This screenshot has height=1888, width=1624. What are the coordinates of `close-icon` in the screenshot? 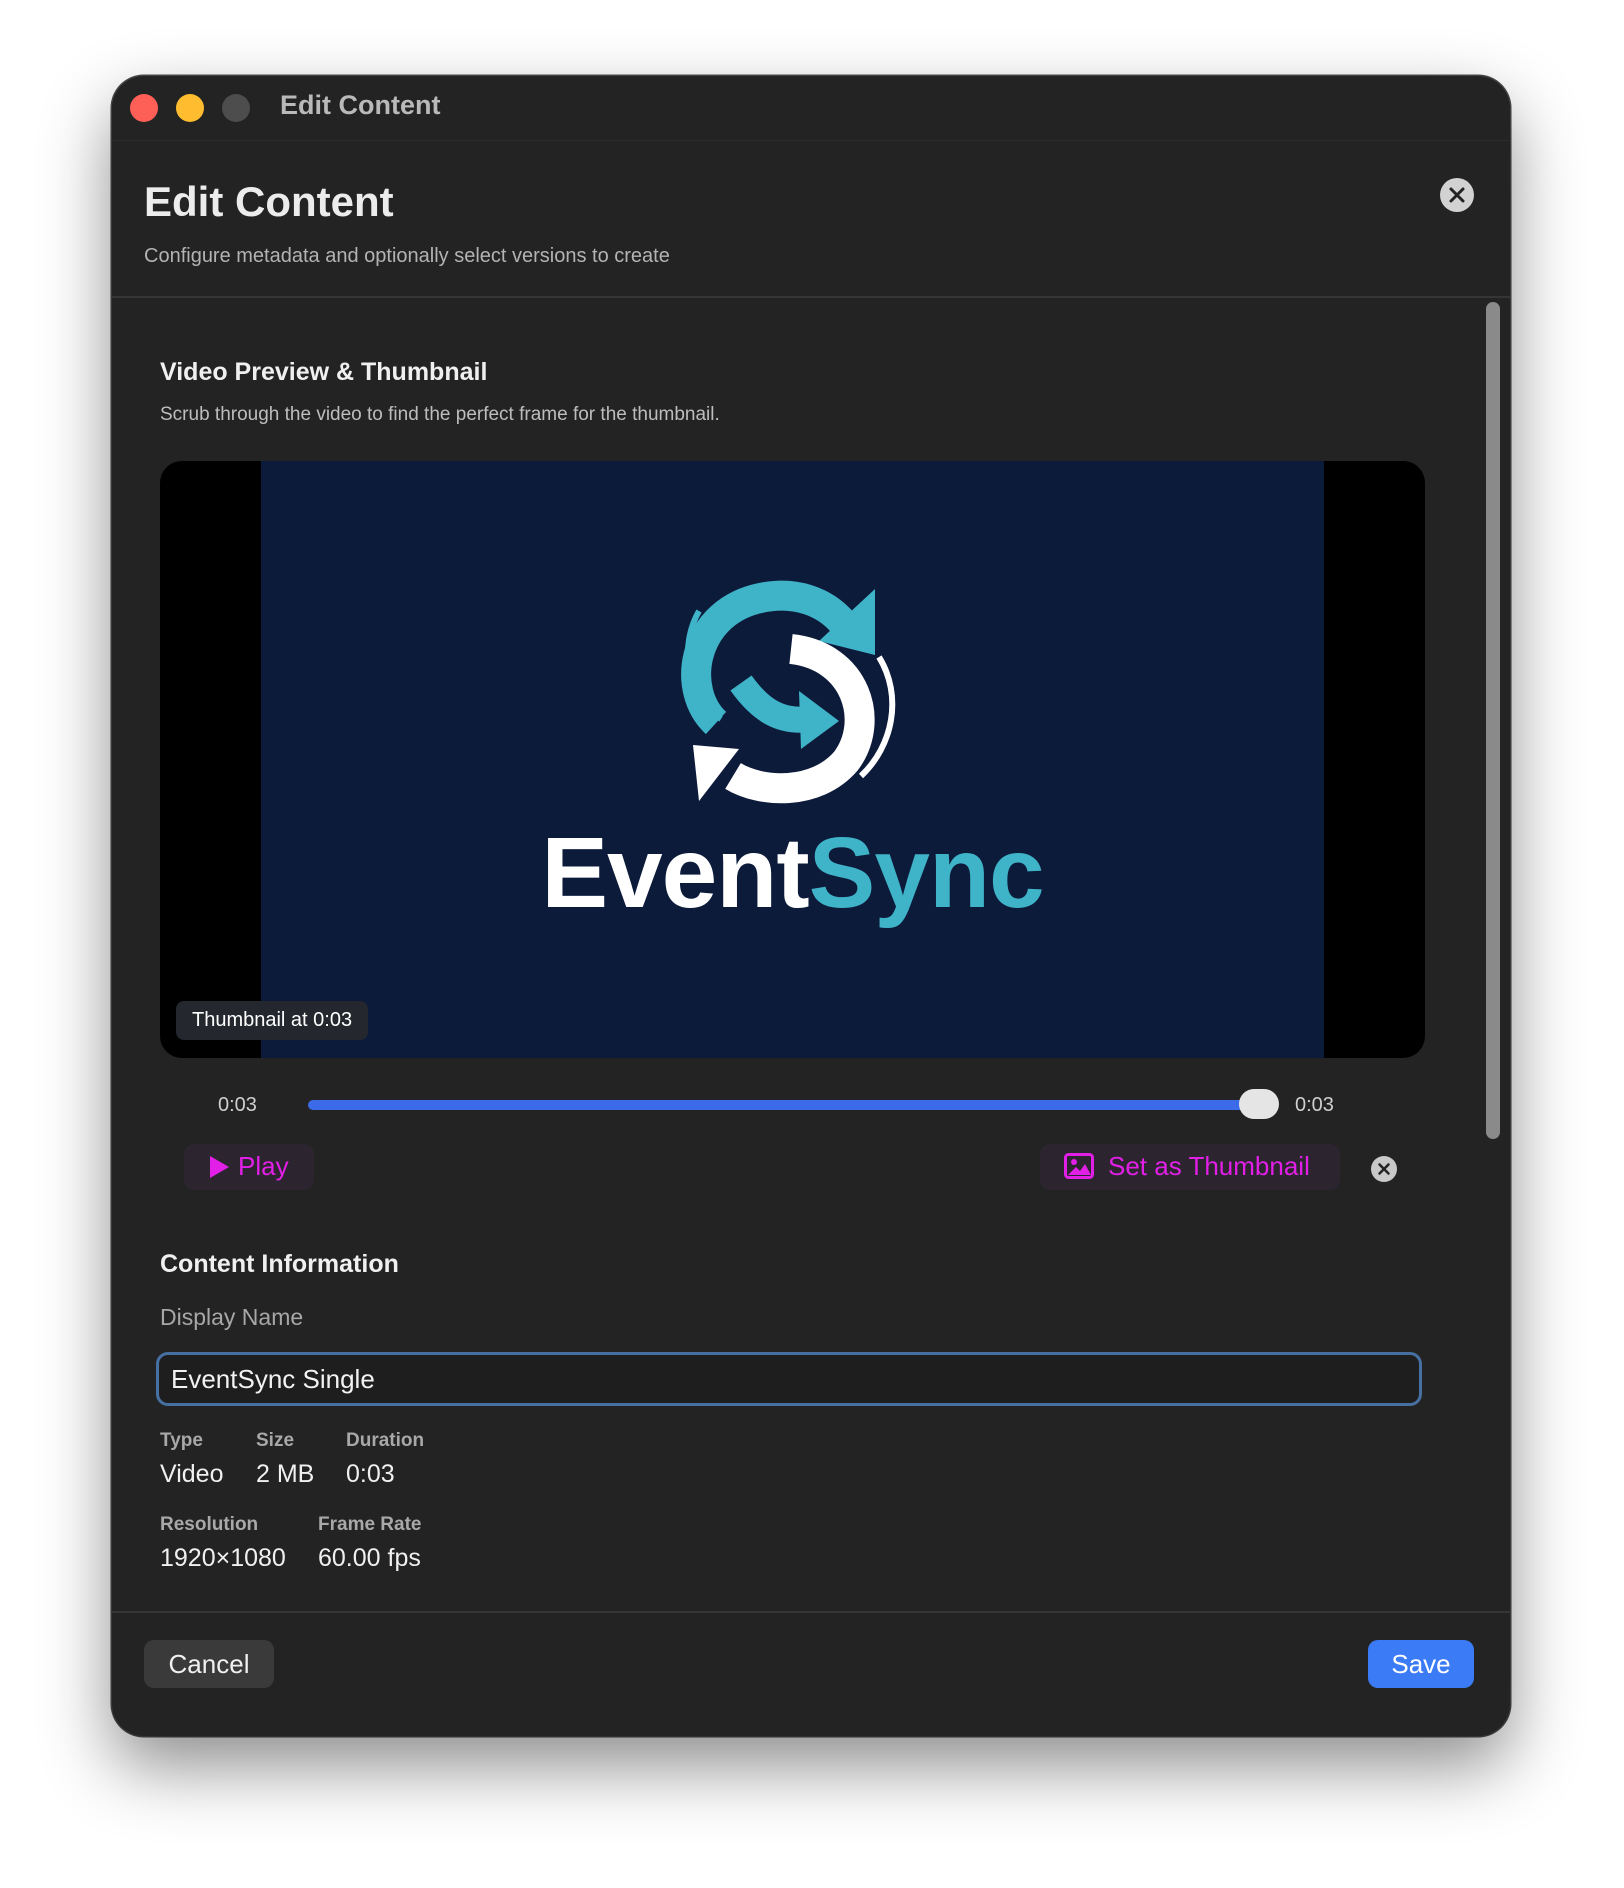 It's located at (1457, 195).